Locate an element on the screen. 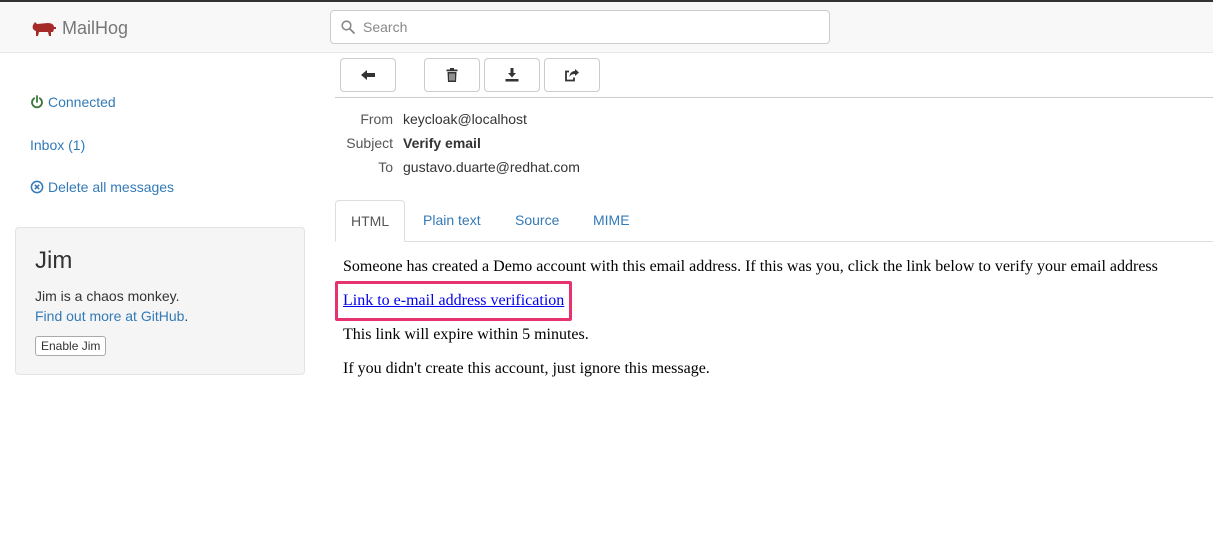 This screenshot has width=1213, height=538. connection-status: Connected is located at coordinates (73, 102).